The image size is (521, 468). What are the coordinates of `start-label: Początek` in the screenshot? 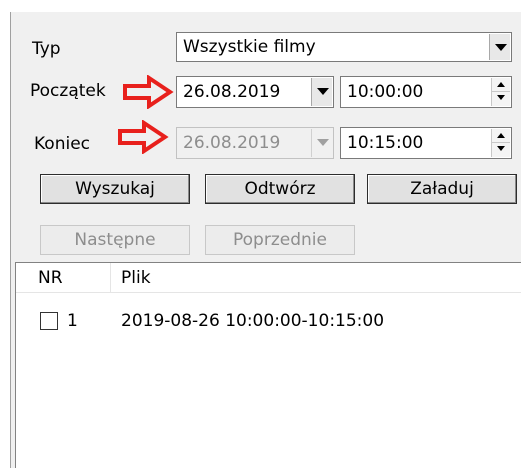 It's located at (68, 91).